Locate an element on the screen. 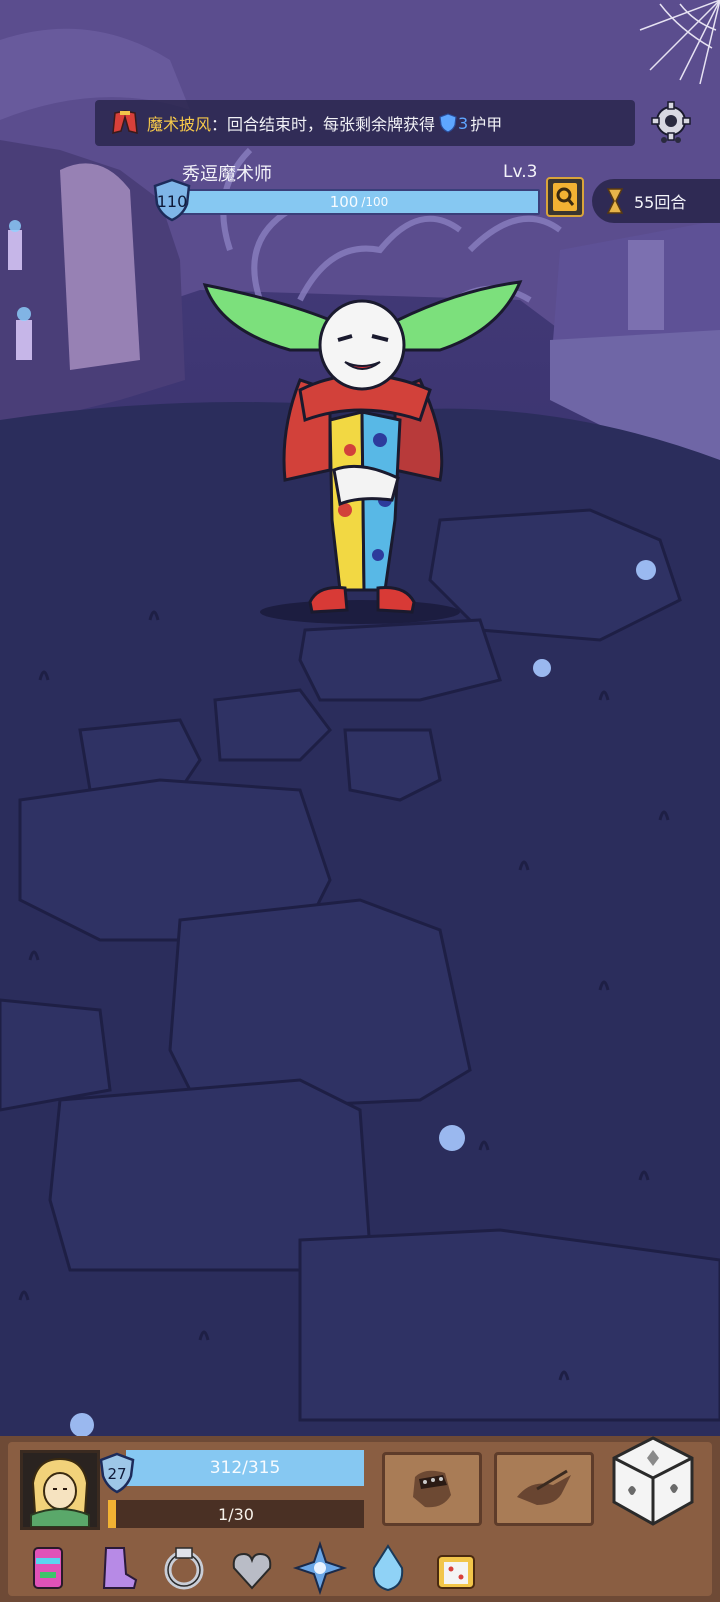 This screenshot has height=1602, width=720. red-cloak-icon is located at coordinates (125, 122).